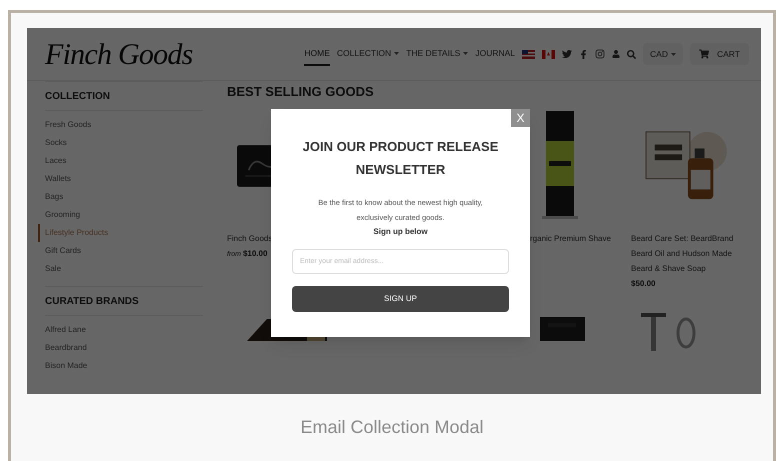 Image resolution: width=784 pixels, height=461 pixels. I want to click on sidebar-heading: CURATED BRANDS, so click(124, 301).